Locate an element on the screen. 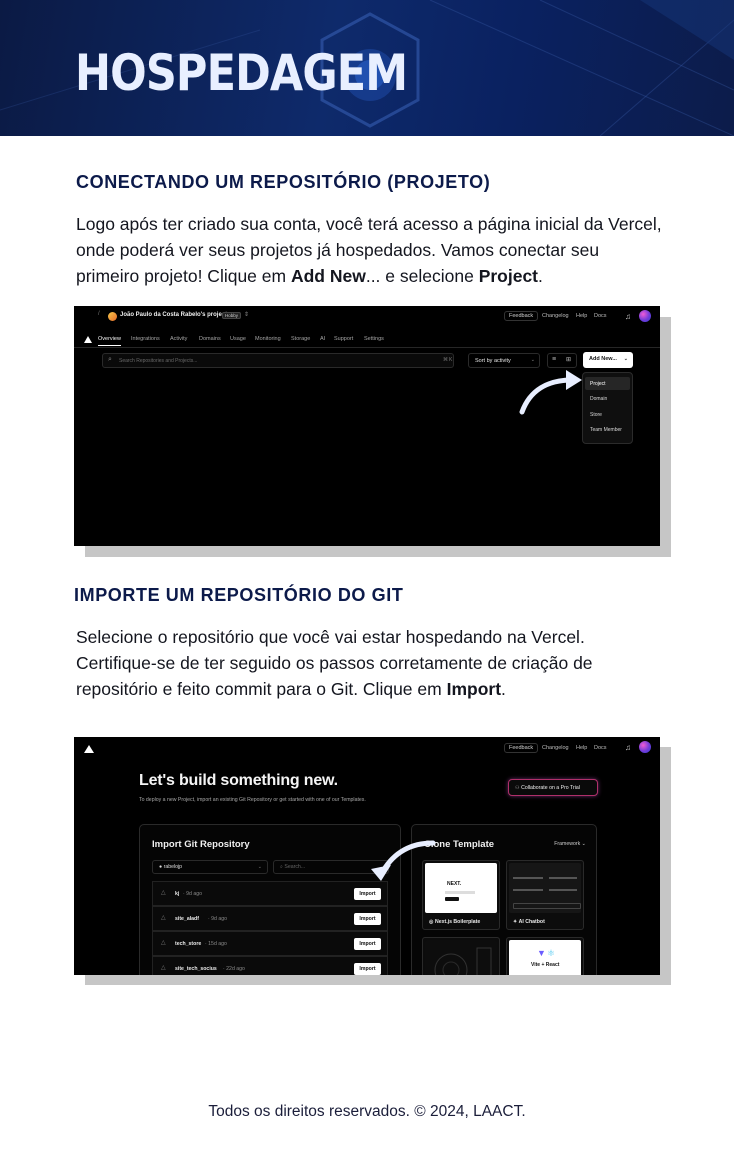  tab-storage: Storage is located at coordinates (300, 339).